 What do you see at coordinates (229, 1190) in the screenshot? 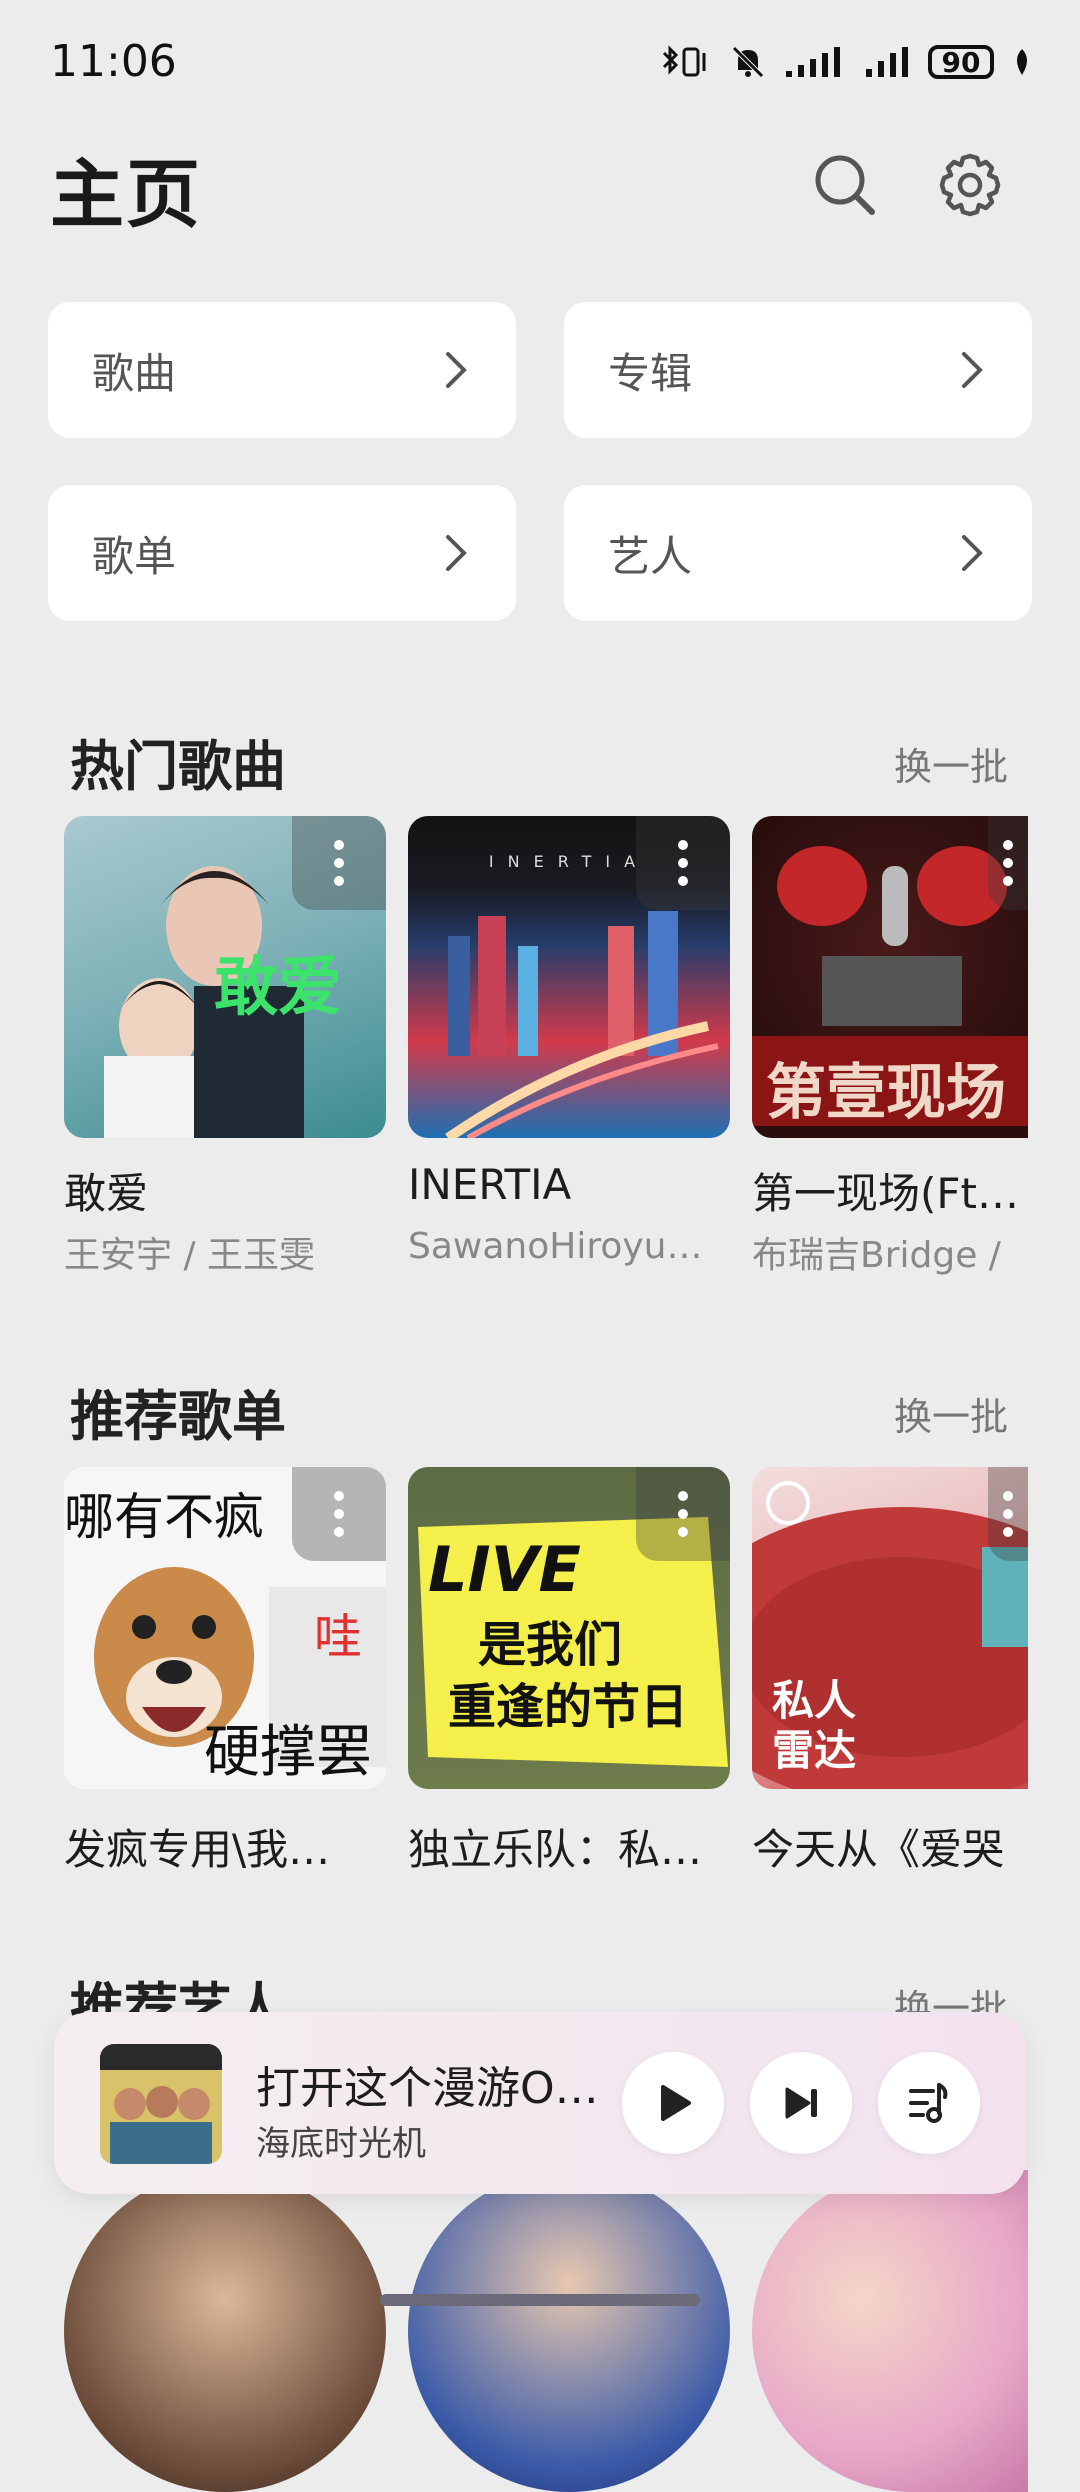
I see `song-title: 敢爱` at bounding box center [229, 1190].